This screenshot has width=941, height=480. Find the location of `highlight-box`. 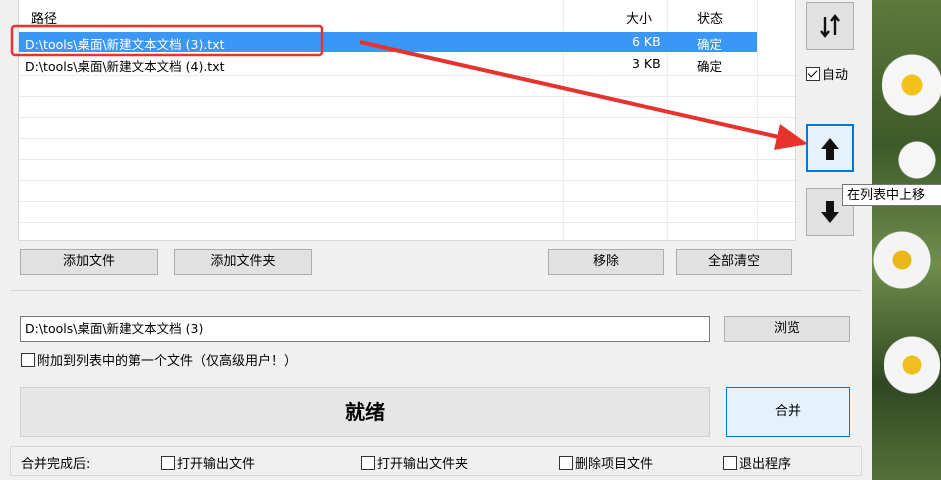

highlight-box is located at coordinates (167, 40).